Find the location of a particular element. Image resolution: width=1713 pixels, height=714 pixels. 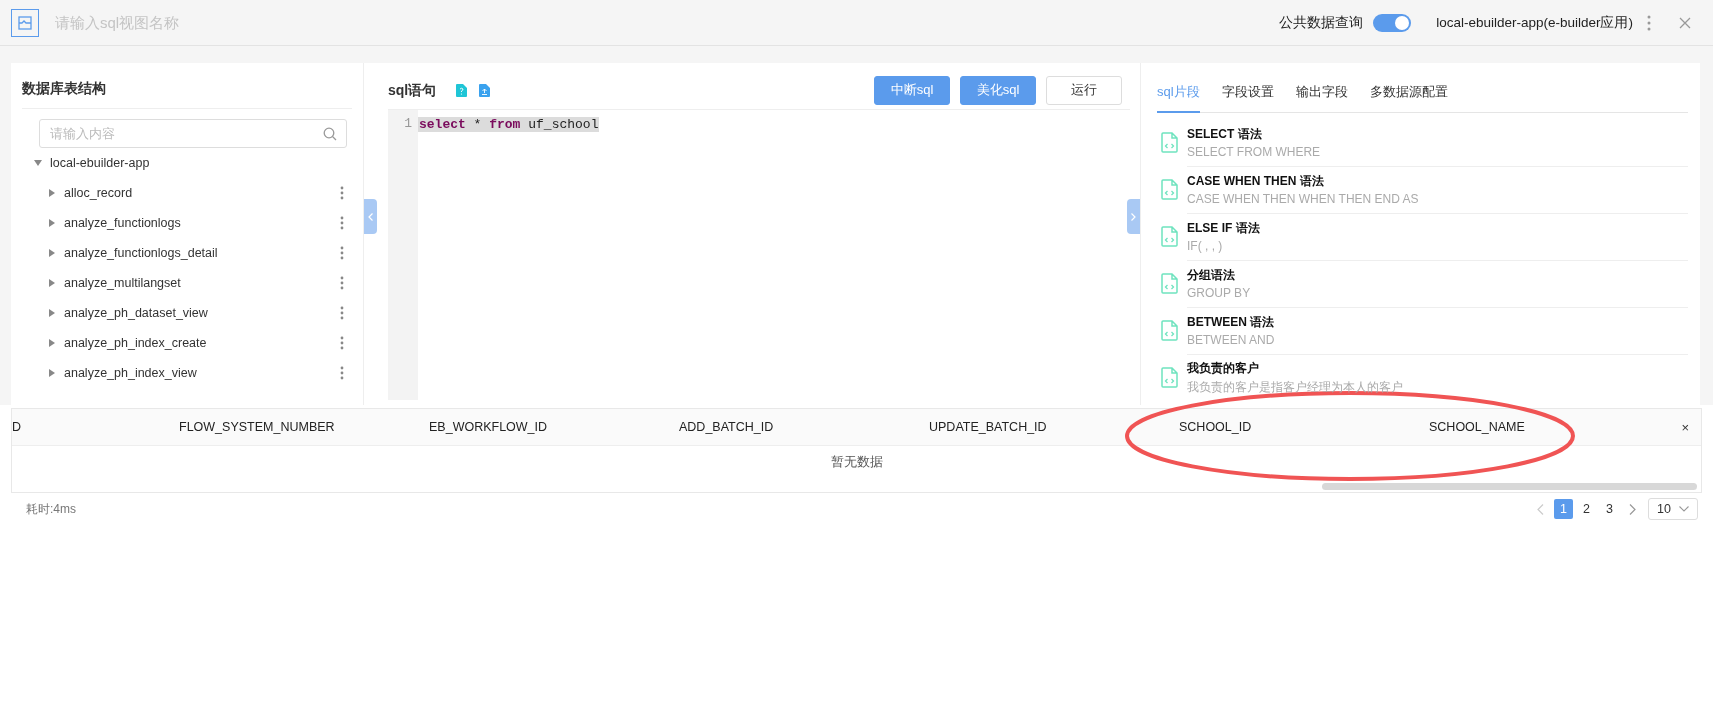

page-size-select: 10 is located at coordinates (1673, 509).